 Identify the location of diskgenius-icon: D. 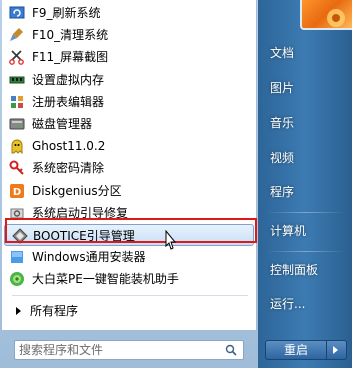
(17, 190).